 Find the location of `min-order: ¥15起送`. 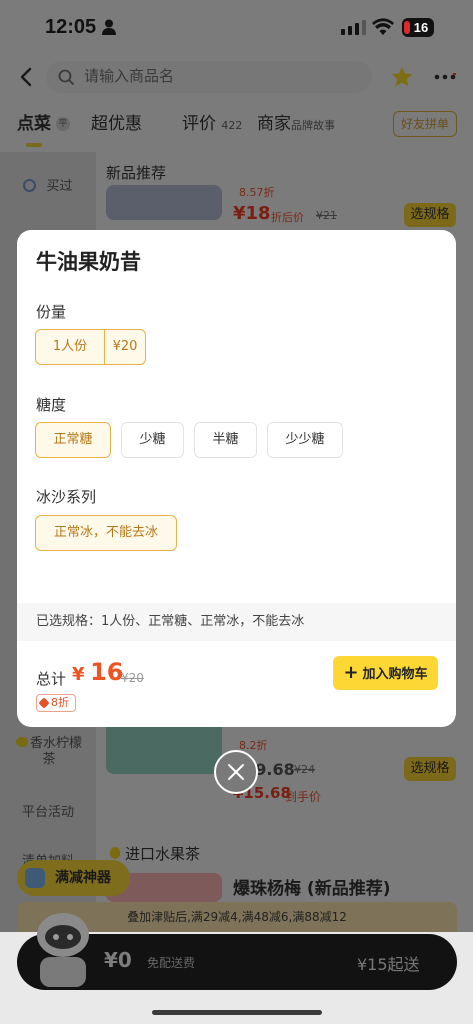

min-order: ¥15起送 is located at coordinates (388, 964).